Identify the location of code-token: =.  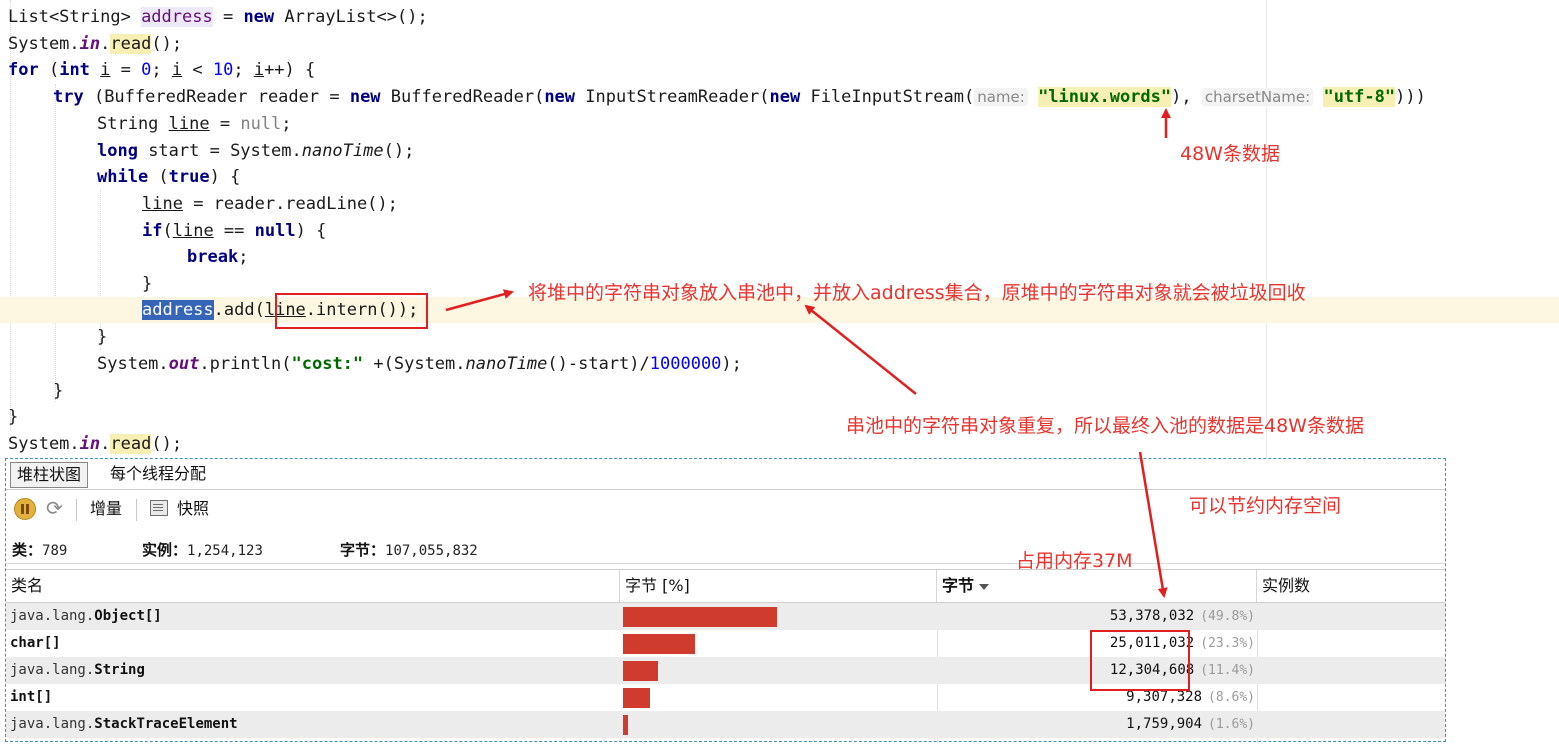
(126, 70).